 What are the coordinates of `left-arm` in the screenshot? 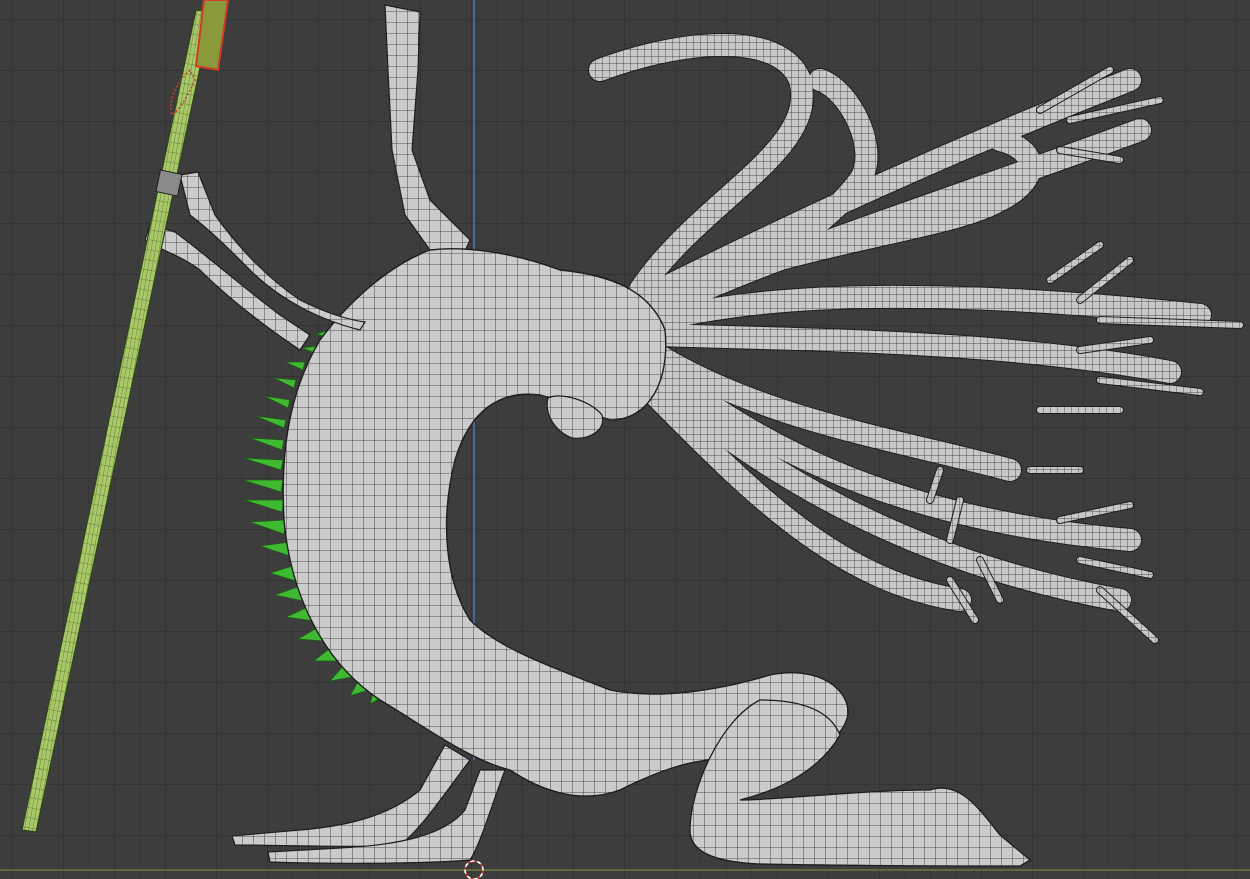 It's located at (273, 251).